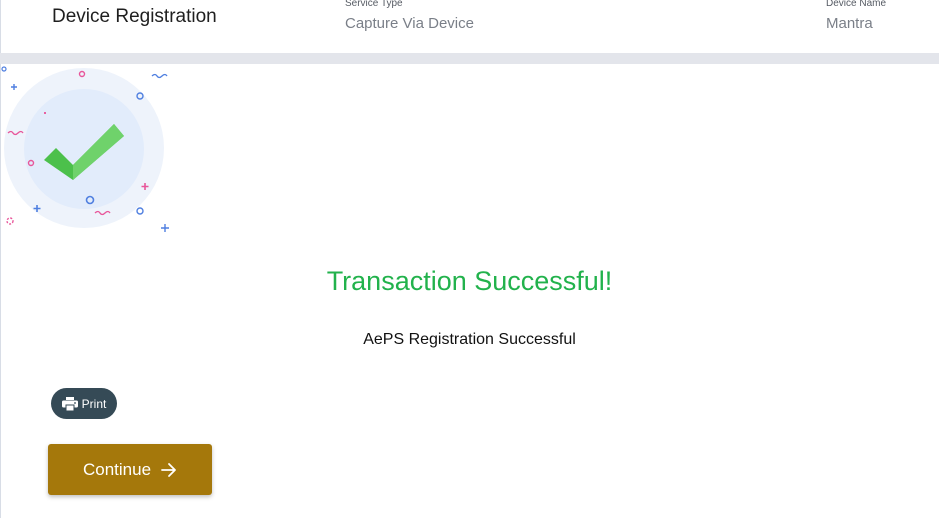  What do you see at coordinates (469, 281) in the screenshot?
I see `success-title: Transaction Successful!` at bounding box center [469, 281].